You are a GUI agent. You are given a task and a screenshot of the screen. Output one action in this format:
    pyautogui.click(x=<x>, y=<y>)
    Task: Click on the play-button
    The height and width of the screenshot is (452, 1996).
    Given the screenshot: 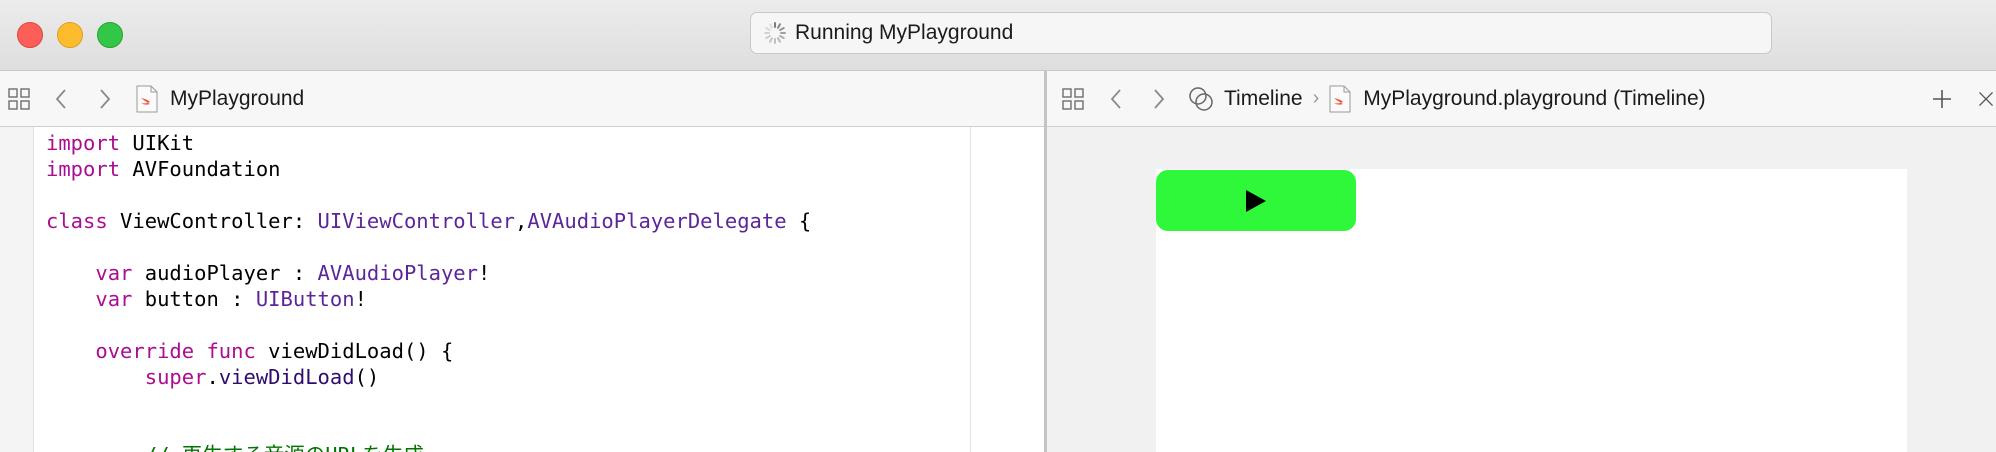 What is the action you would take?
    pyautogui.click(x=1256, y=200)
    